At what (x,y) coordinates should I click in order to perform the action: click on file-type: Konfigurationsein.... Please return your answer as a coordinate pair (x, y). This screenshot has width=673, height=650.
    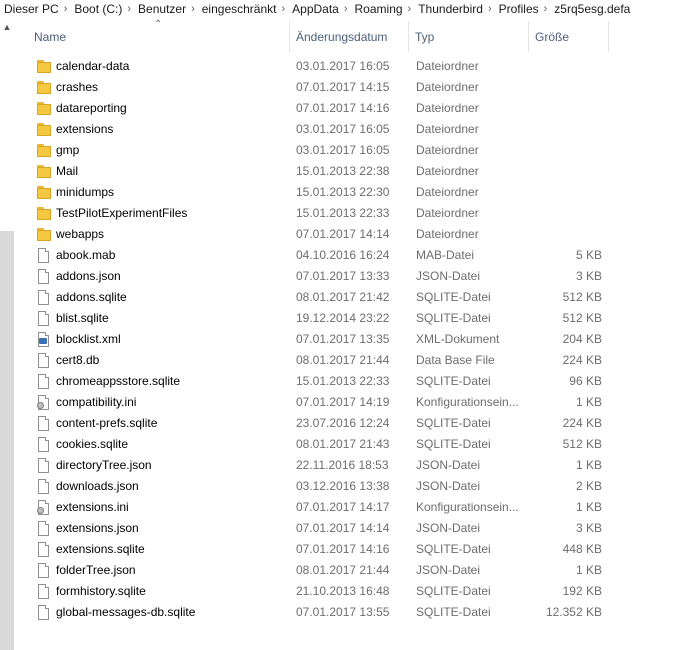
    Looking at the image, I should click on (467, 402).